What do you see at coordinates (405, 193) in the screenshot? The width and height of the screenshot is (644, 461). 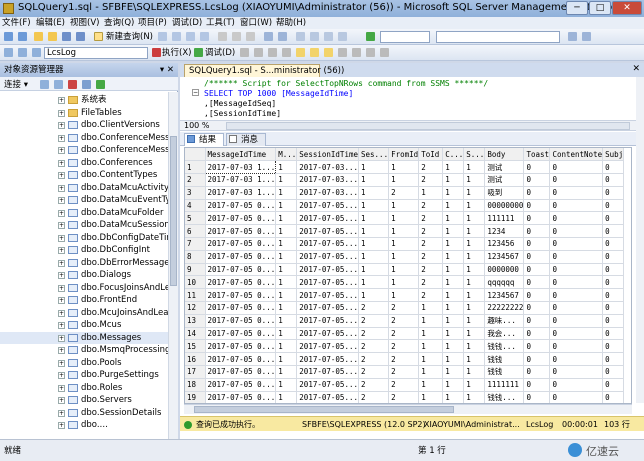 I see `table-row: 3 2017-07-03 1... 1 2017-07-03... 1 2 1 1 1 吸到 0 0 0` at bounding box center [405, 193].